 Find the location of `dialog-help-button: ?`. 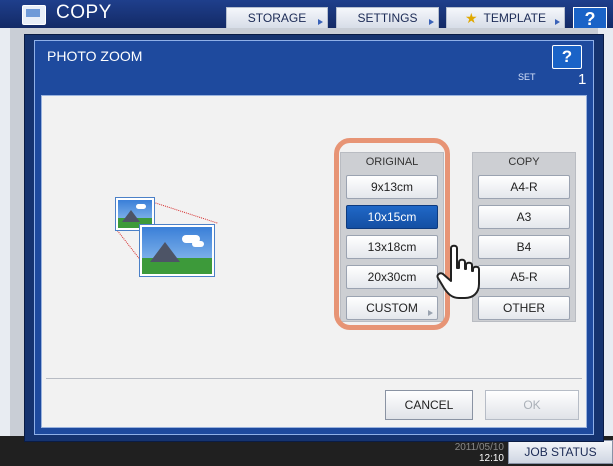

dialog-help-button: ? is located at coordinates (567, 57).